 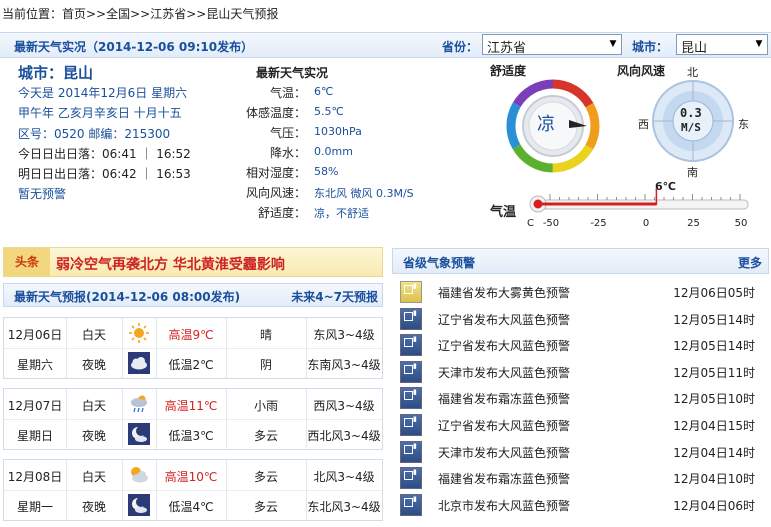 I want to click on forecast-day-temp: 高温9℃, so click(x=191, y=335).